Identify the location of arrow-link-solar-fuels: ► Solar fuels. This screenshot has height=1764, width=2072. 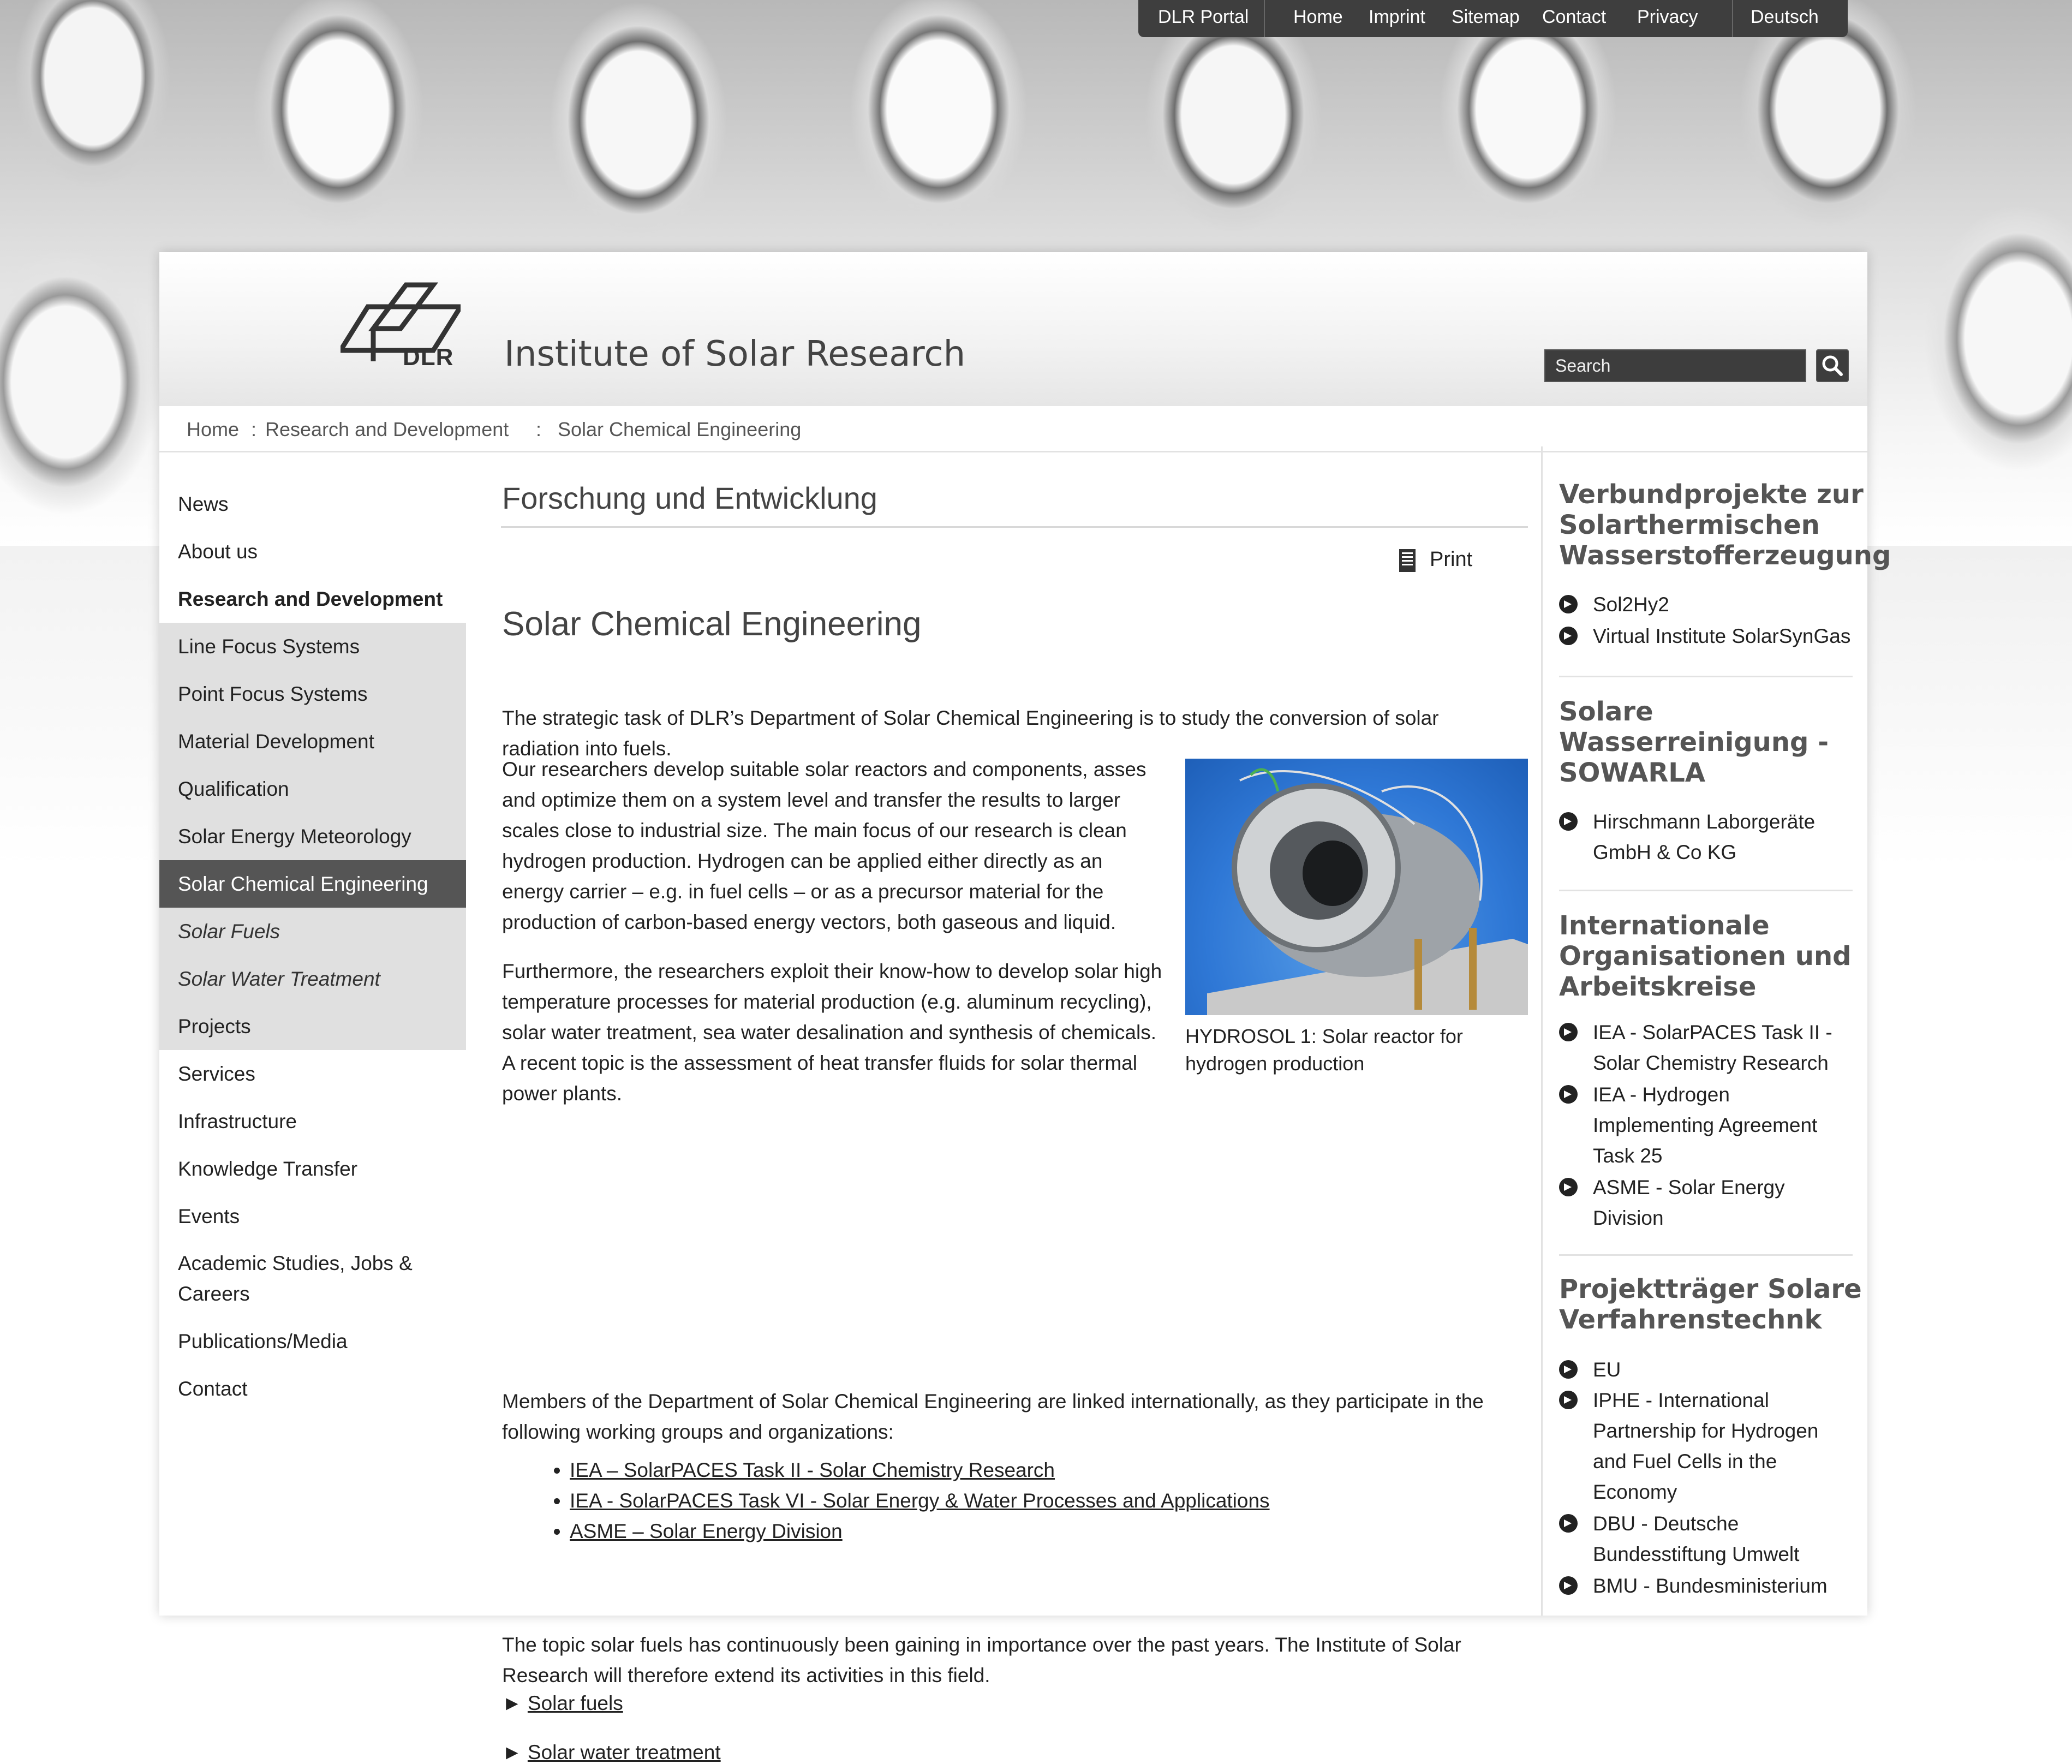
(562, 1703).